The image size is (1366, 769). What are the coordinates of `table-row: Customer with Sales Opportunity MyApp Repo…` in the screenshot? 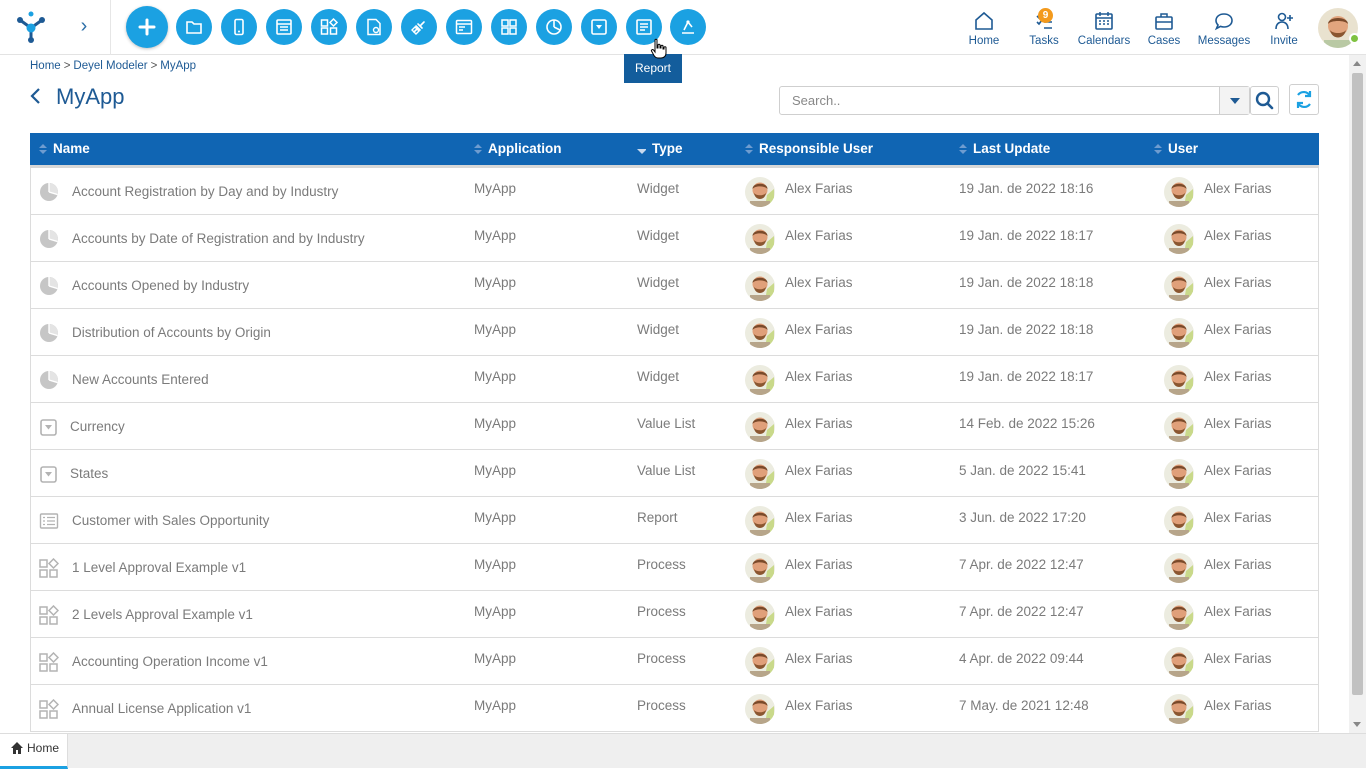 It's located at (674, 520).